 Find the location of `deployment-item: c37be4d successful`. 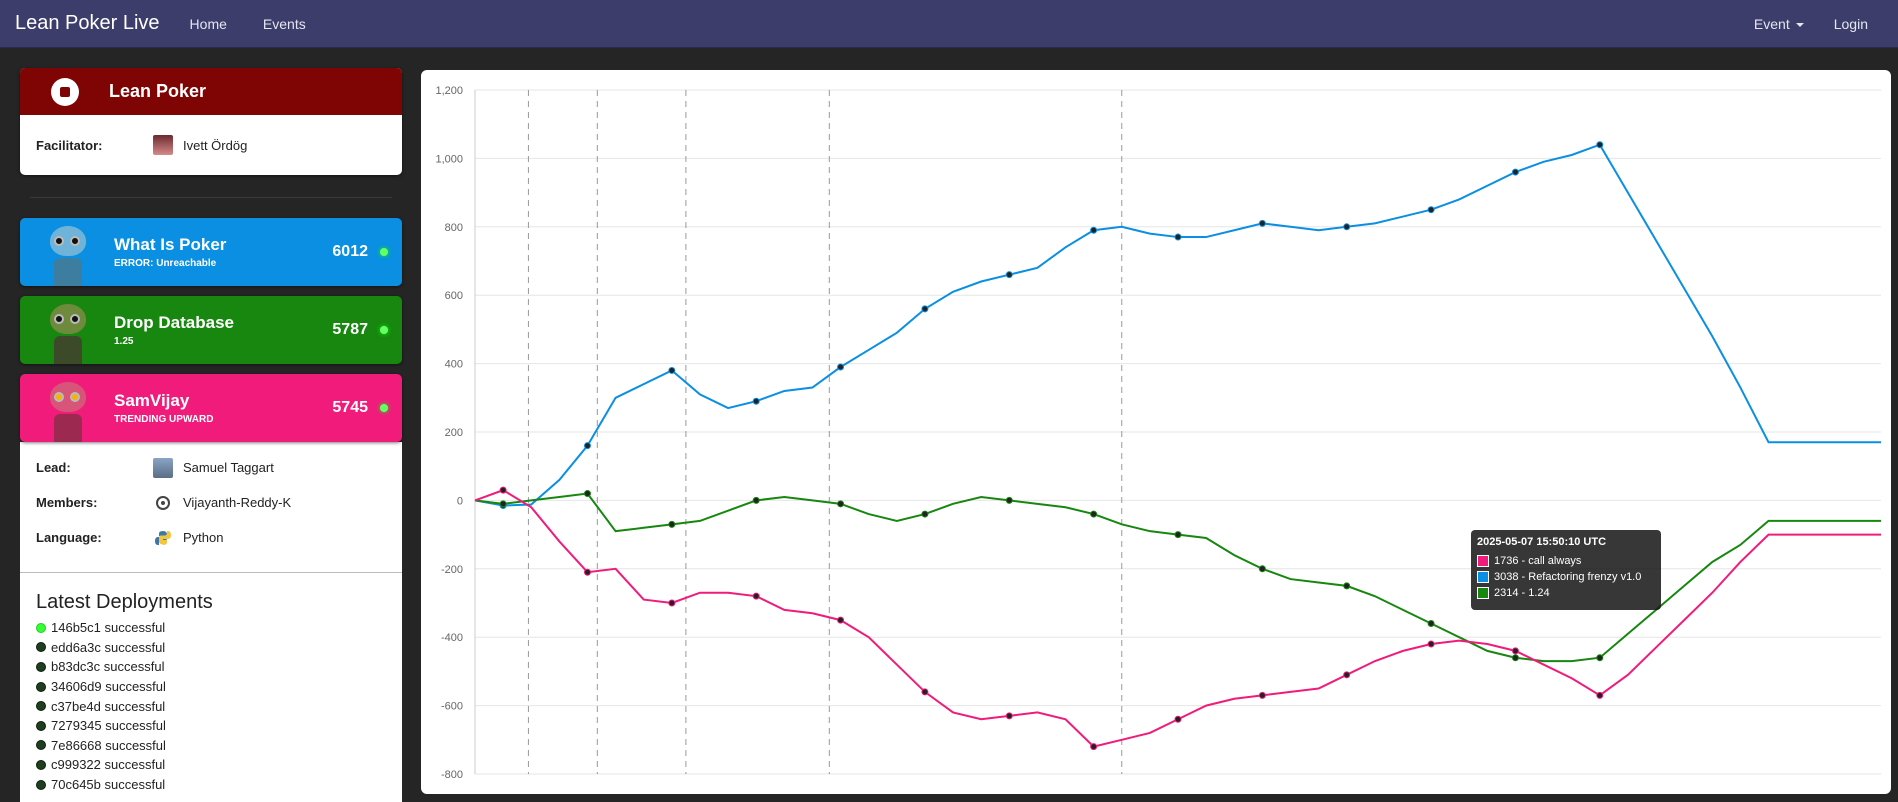

deployment-item: c37be4d successful is located at coordinates (211, 706).